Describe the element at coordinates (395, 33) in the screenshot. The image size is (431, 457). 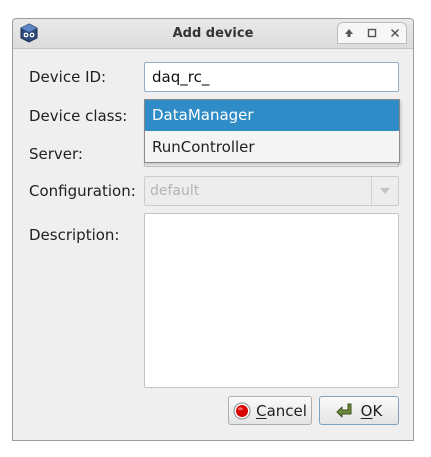
I see `close-icon` at that location.